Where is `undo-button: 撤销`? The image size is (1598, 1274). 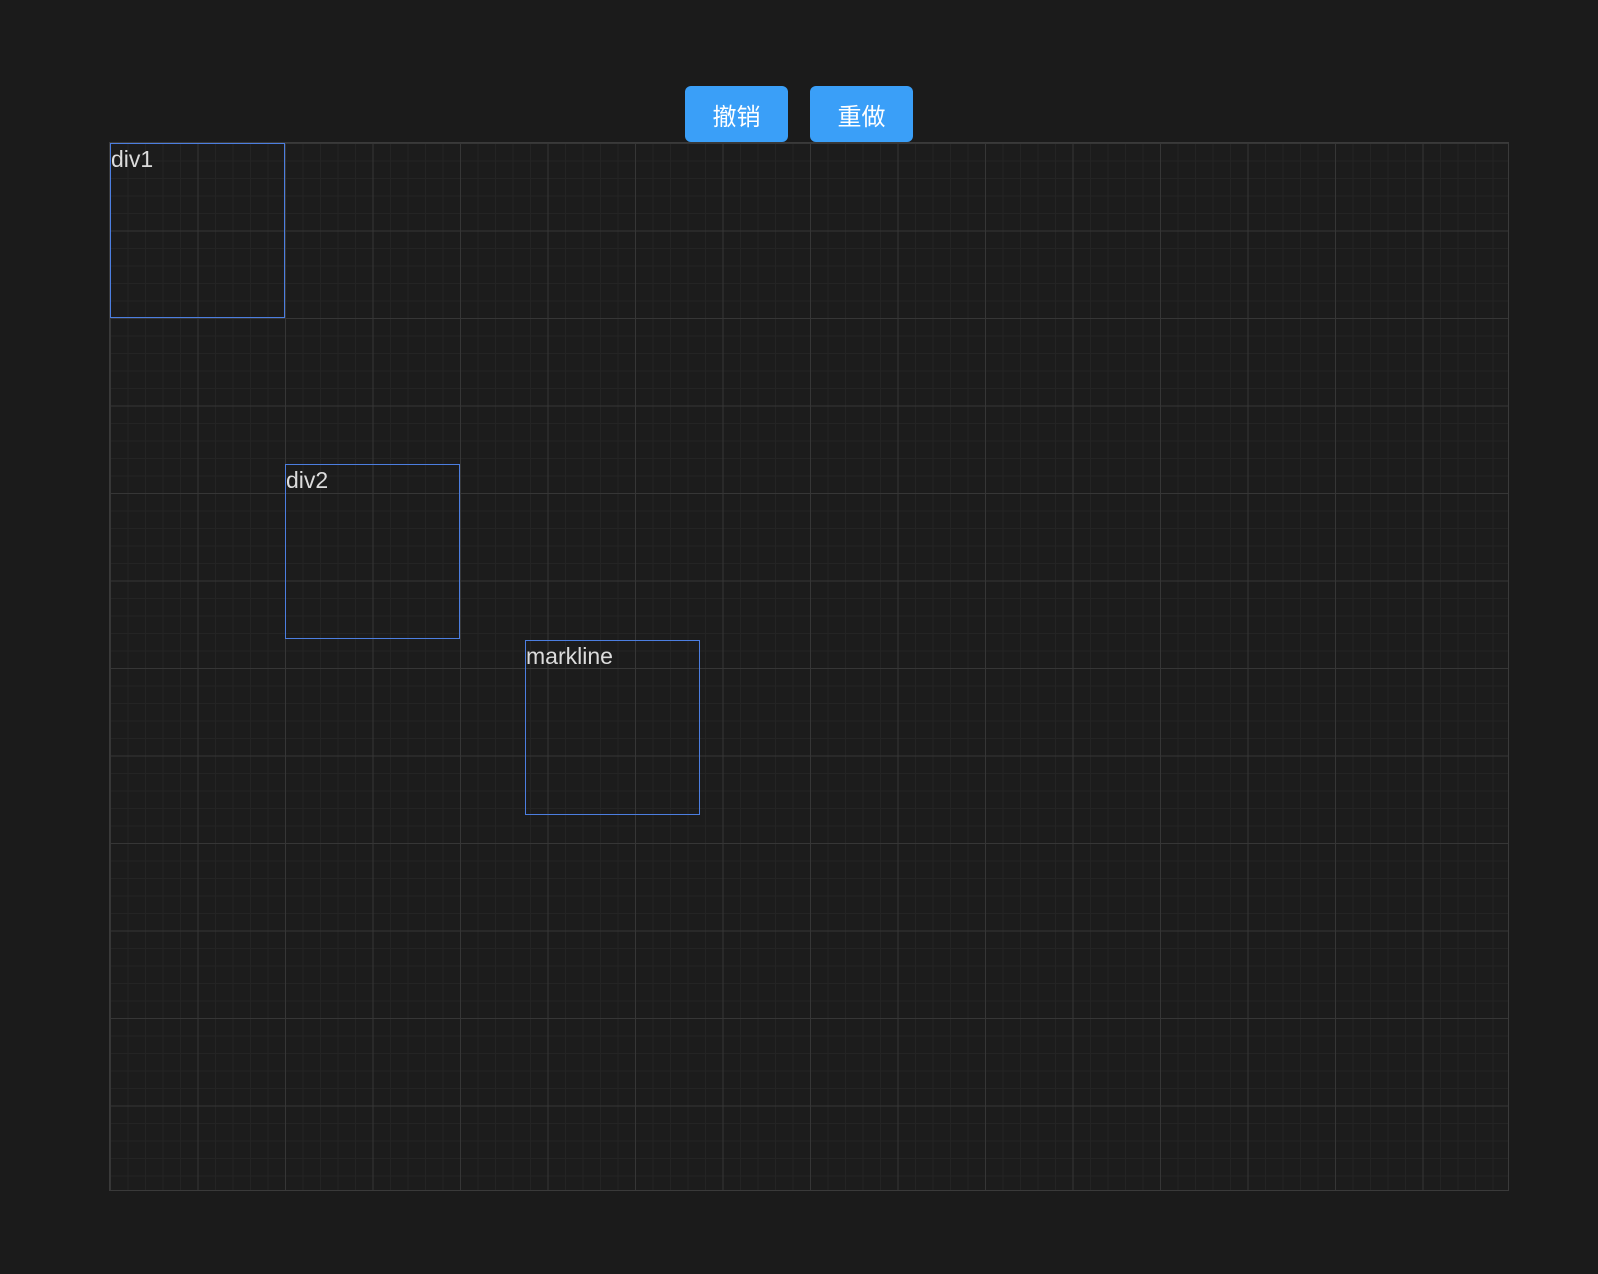
undo-button: 撤销 is located at coordinates (736, 114).